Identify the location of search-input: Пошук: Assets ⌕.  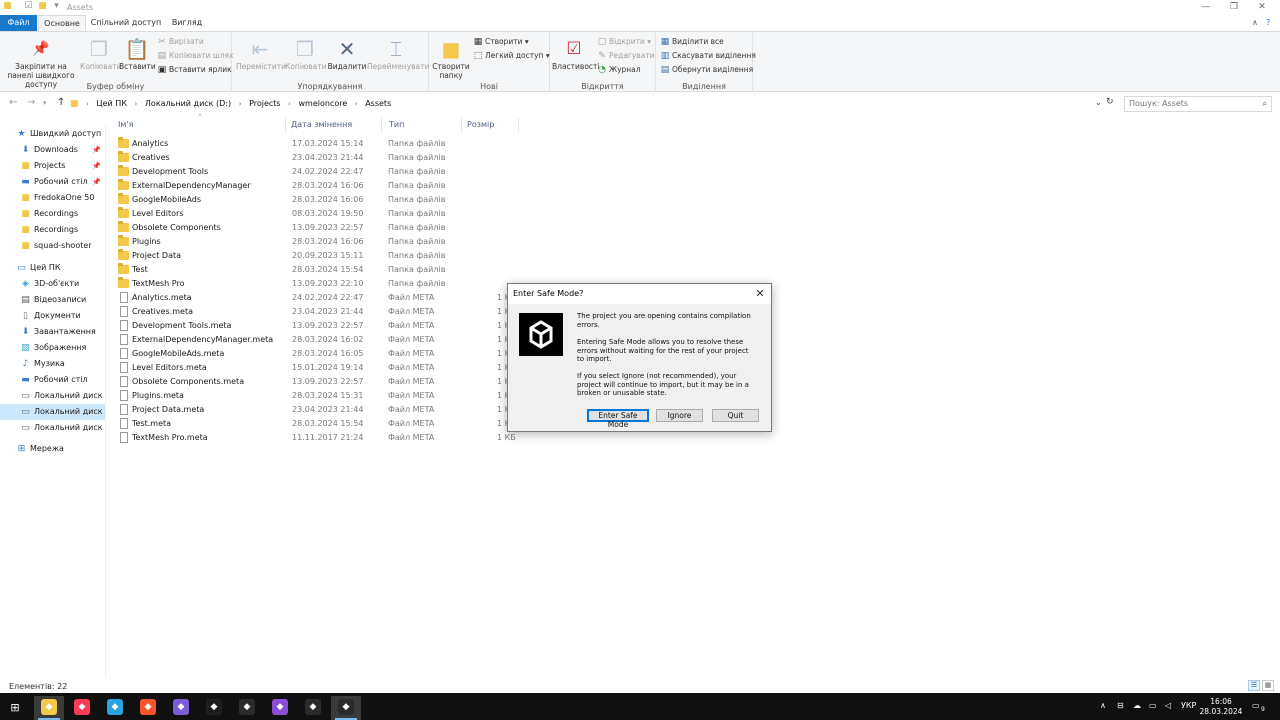
(1198, 104).